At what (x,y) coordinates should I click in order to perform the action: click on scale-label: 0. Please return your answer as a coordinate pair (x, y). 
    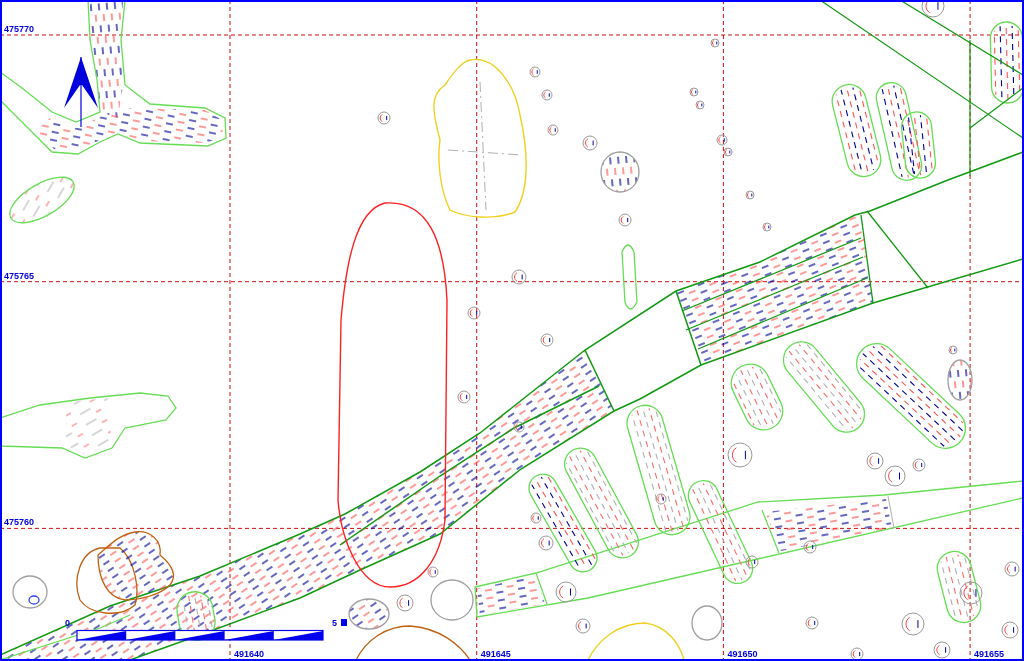
    Looking at the image, I should click on (67, 623).